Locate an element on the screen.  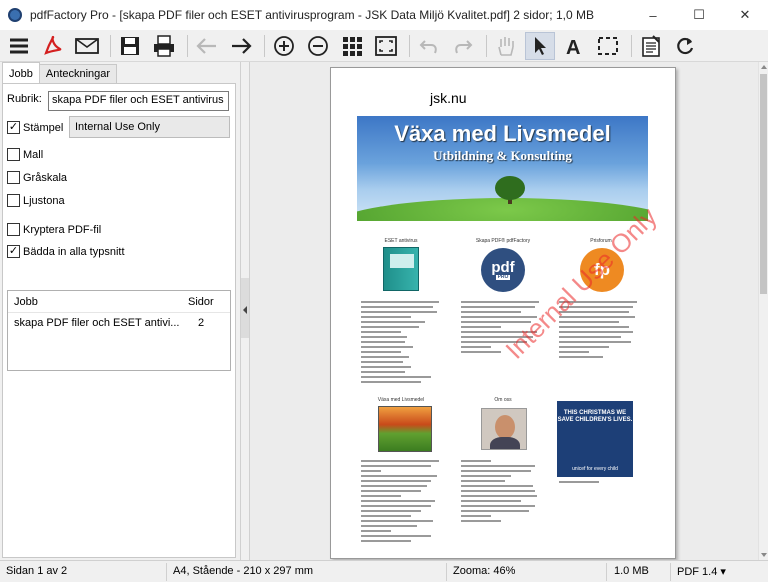
scroll-up-icon is located at coordinates (764, 67).